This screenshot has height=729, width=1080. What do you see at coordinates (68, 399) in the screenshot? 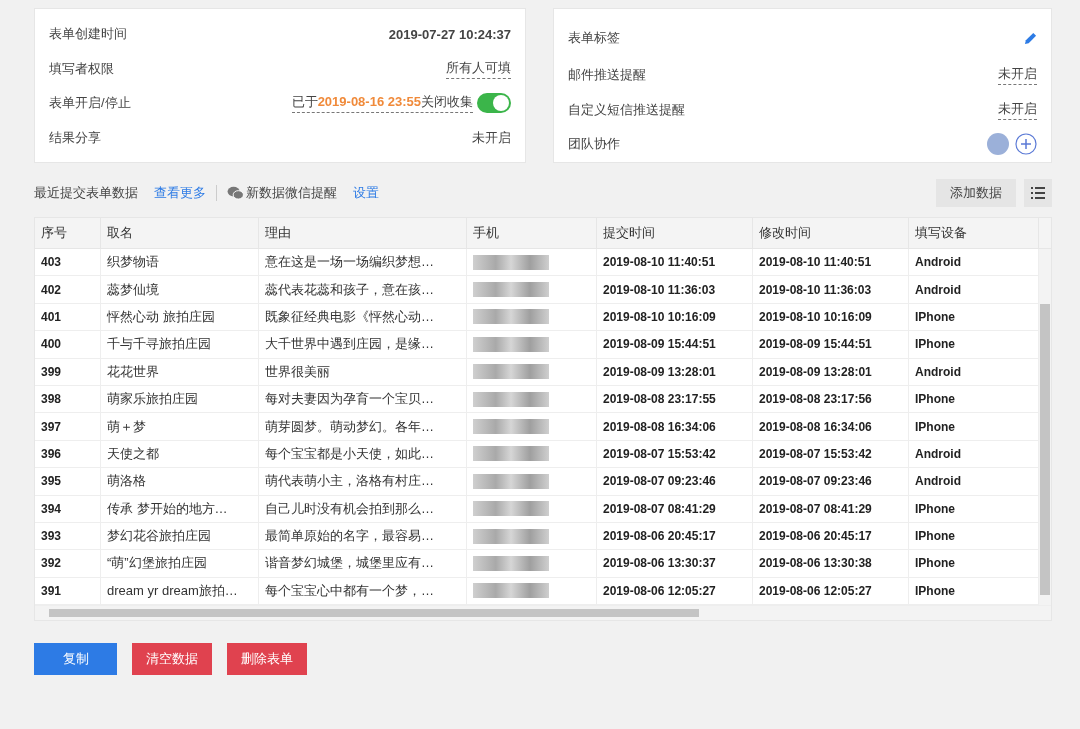
I see `table-cell: 398` at bounding box center [68, 399].